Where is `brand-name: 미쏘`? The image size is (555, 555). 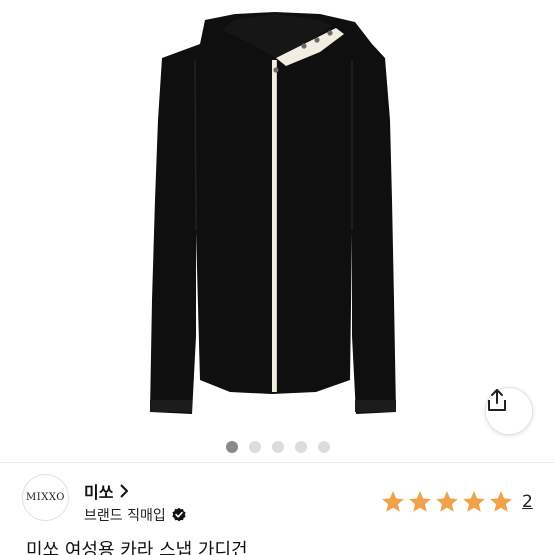 brand-name: 미쏘 is located at coordinates (99, 492).